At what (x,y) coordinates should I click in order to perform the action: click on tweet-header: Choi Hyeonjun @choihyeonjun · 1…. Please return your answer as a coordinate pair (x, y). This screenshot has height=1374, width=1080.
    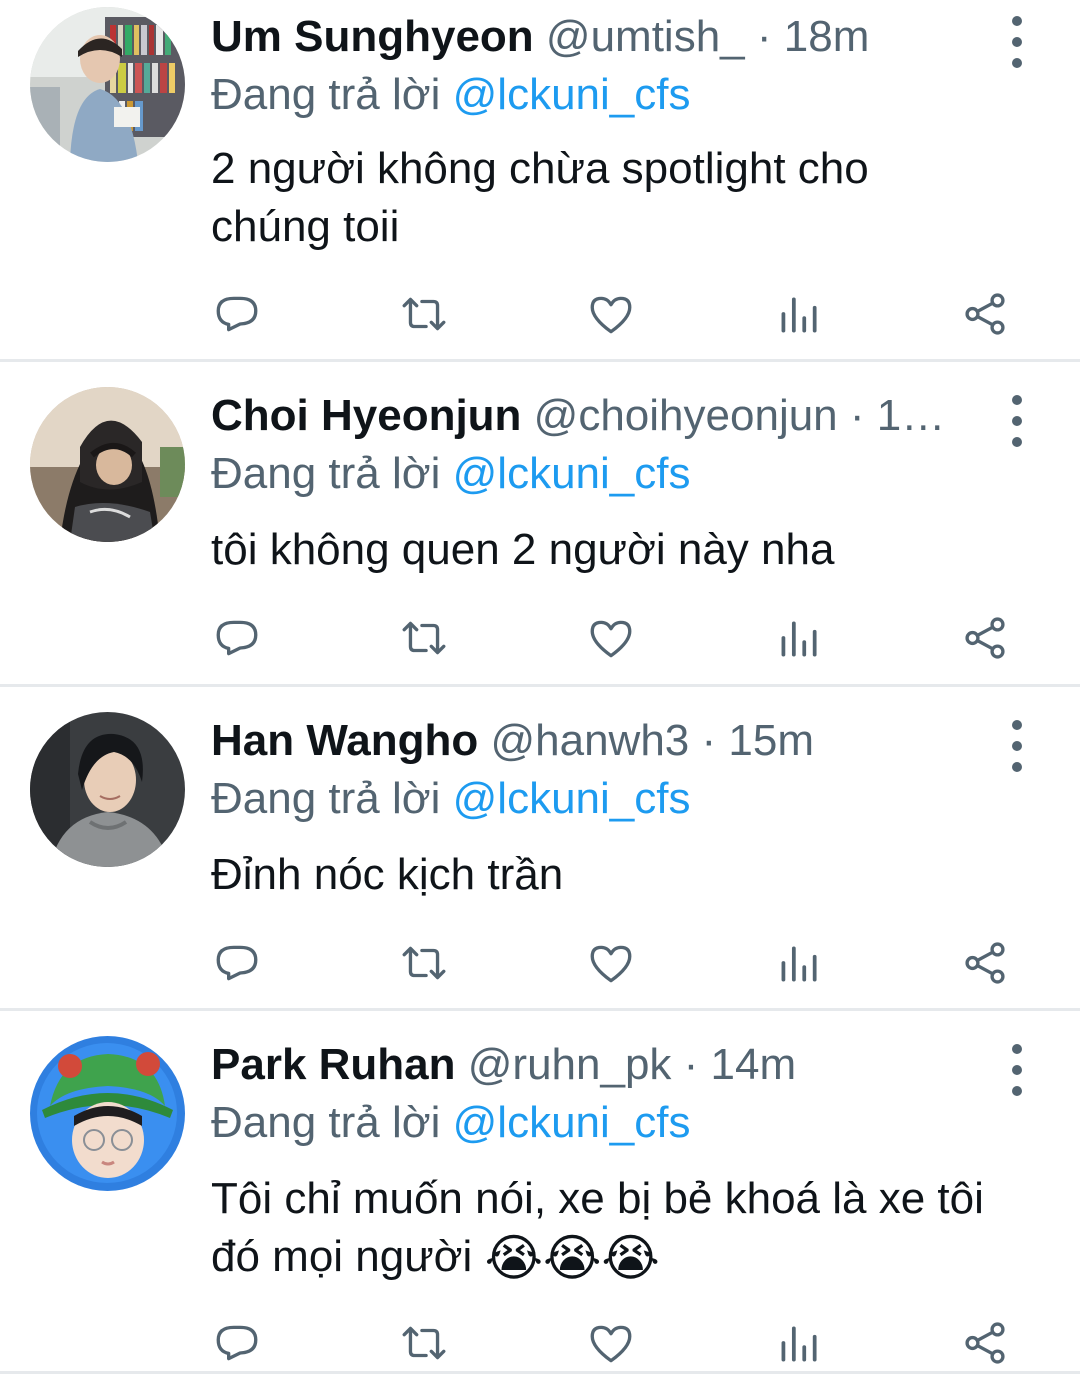
    Looking at the image, I should click on (600, 416).